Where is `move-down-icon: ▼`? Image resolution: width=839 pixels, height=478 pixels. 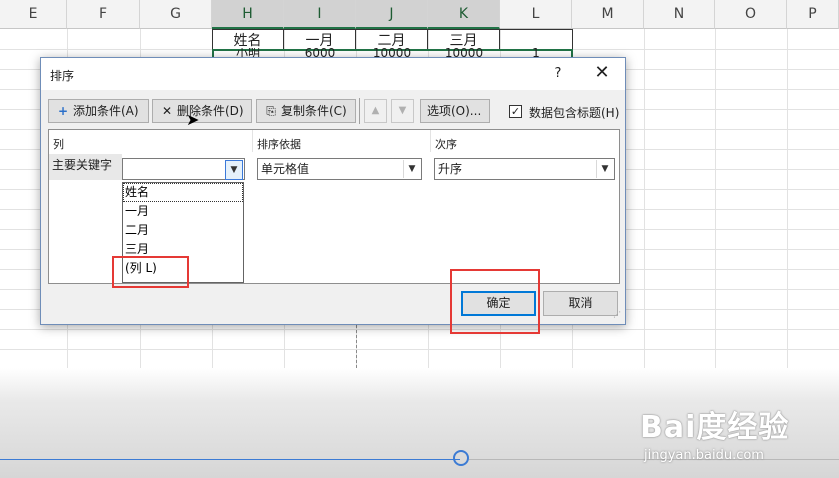
move-down-icon: ▼ is located at coordinates (402, 111).